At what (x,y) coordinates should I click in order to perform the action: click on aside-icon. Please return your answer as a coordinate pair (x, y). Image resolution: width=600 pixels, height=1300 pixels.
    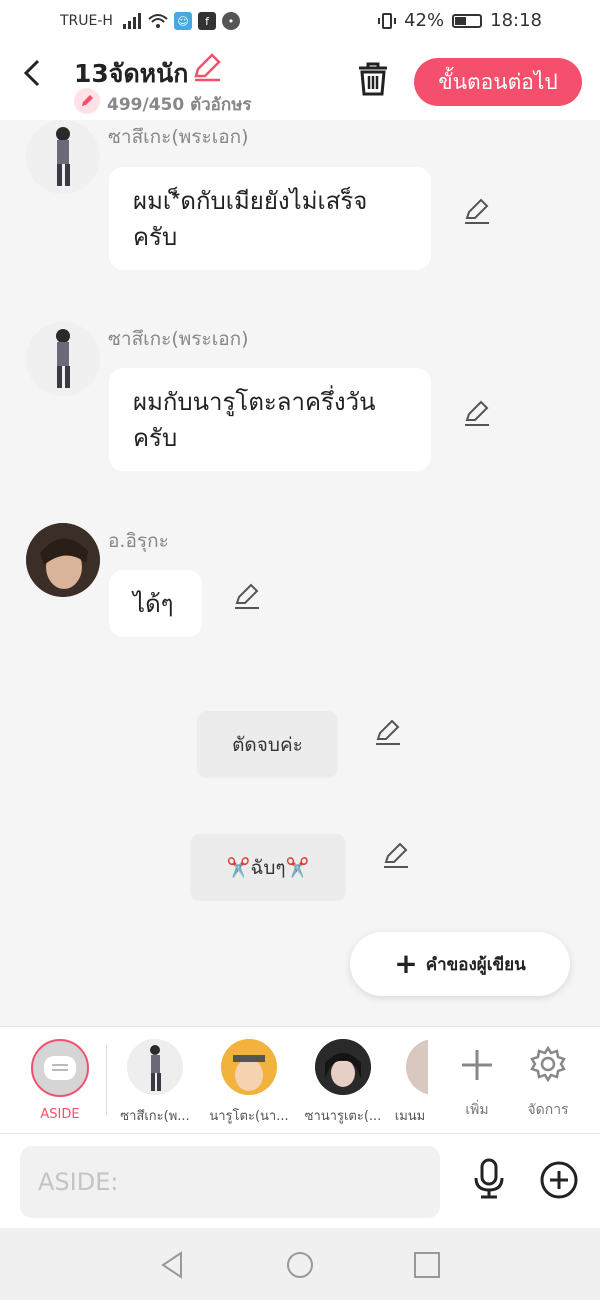
    Looking at the image, I should click on (60, 1068).